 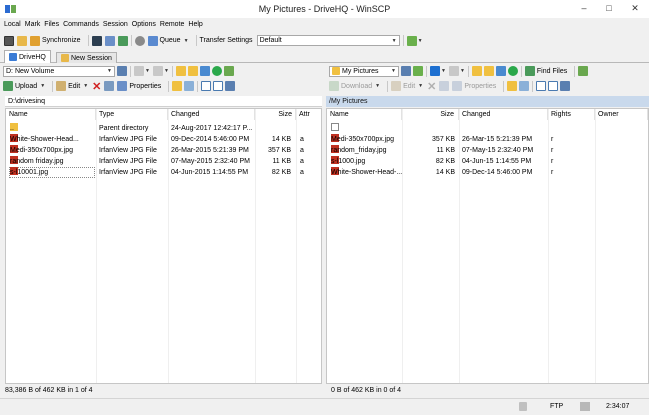 What do you see at coordinates (584, 8) in the screenshot?
I see `minimize-icon: –` at bounding box center [584, 8].